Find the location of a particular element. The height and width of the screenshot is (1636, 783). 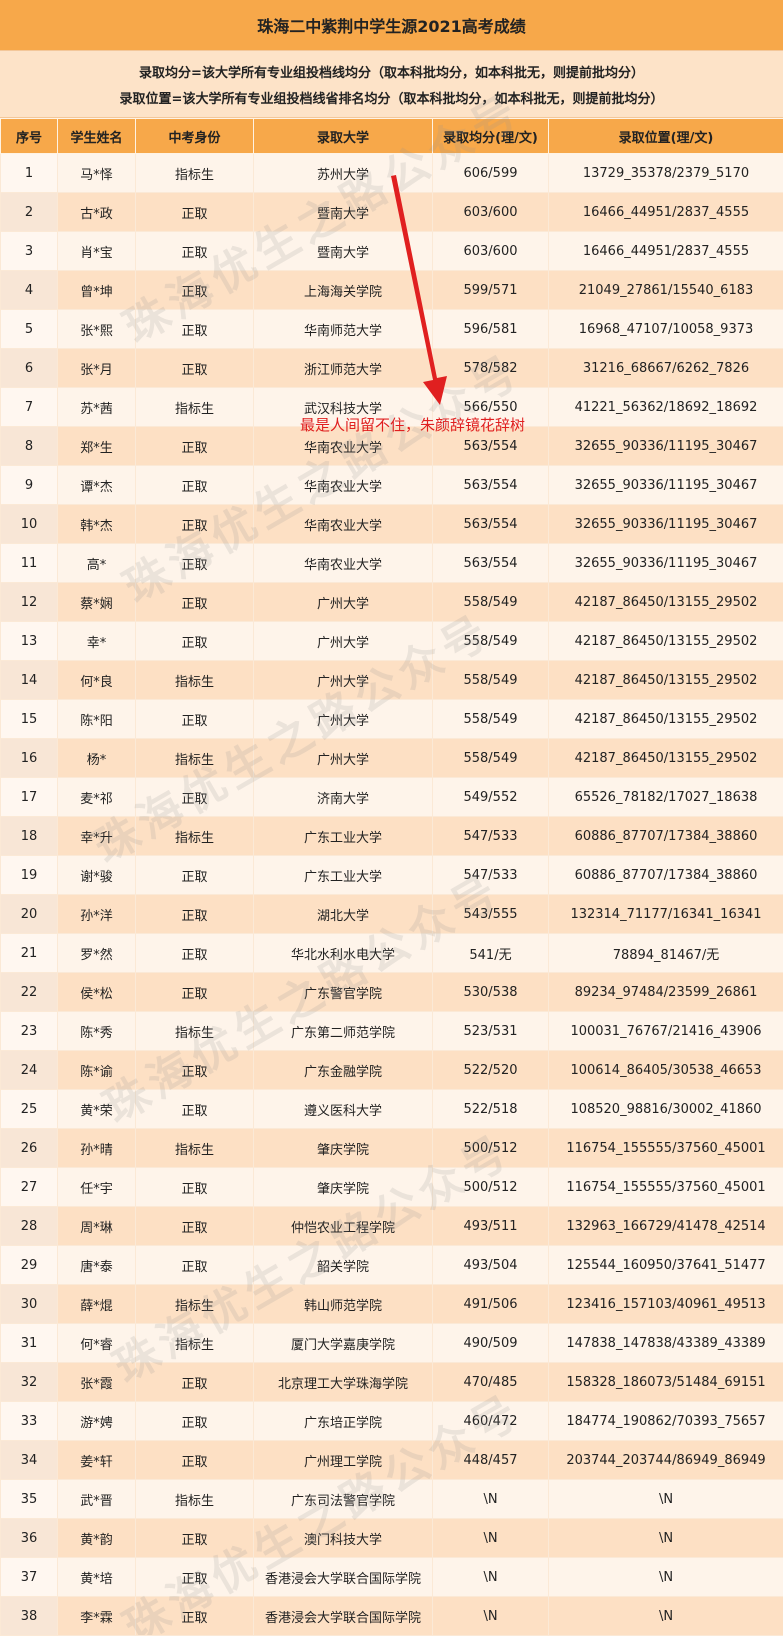

cell-index: 36 is located at coordinates (29, 1538).